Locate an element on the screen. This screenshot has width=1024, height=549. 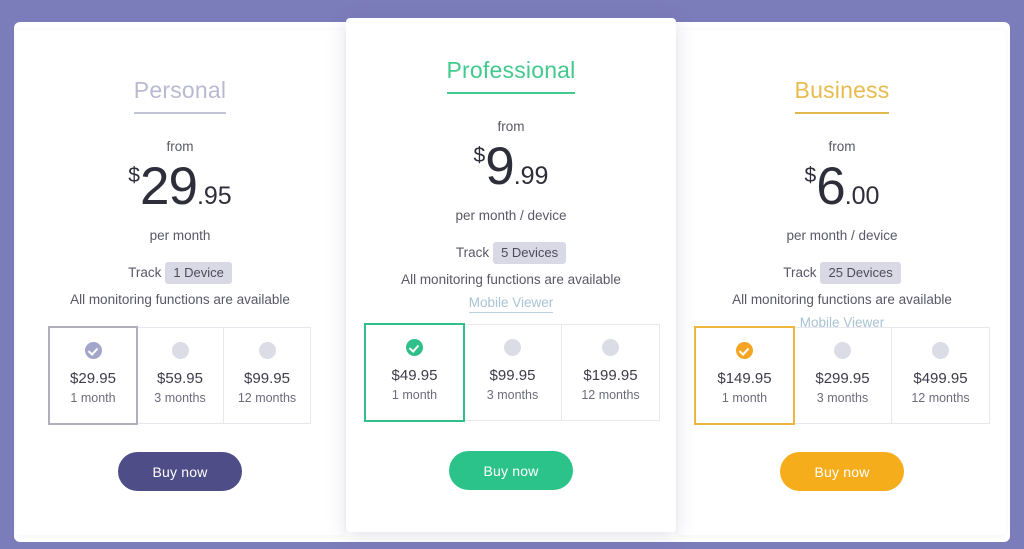
price-currency-professional: $ is located at coordinates (479, 156).